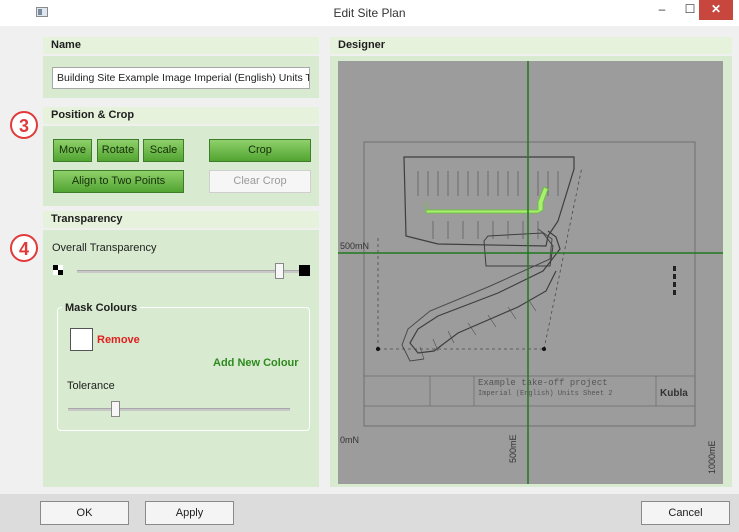 Image resolution: width=739 pixels, height=532 pixels. I want to click on tolerance-slider-track, so click(179, 409).